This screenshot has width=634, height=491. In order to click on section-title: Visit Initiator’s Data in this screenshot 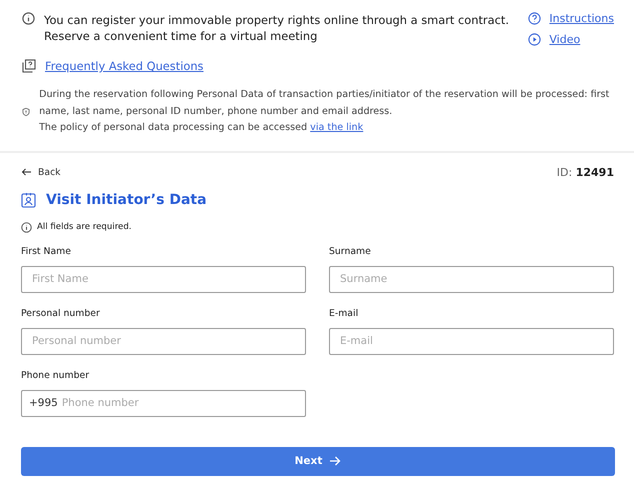, I will do `click(126, 200)`.